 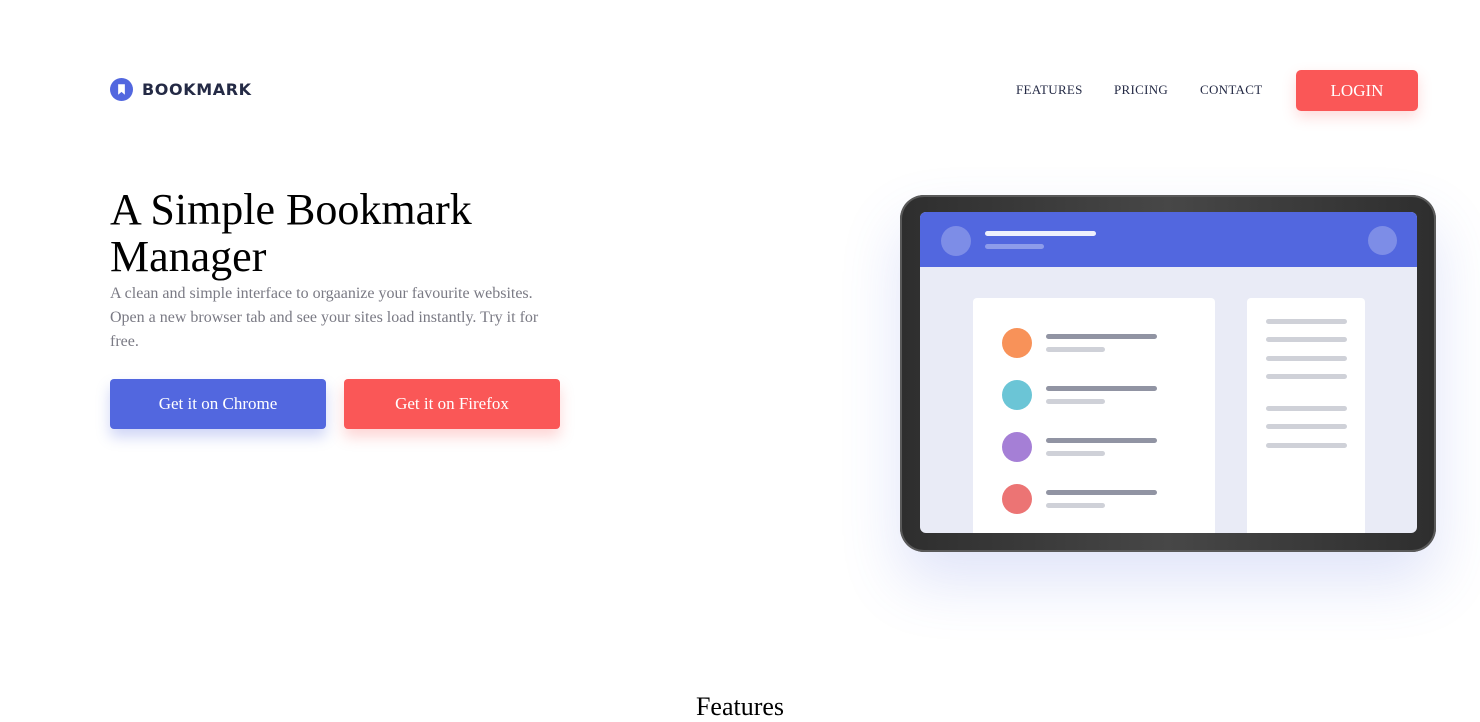 What do you see at coordinates (1094, 415) in the screenshot?
I see `bookmark-list-card` at bounding box center [1094, 415].